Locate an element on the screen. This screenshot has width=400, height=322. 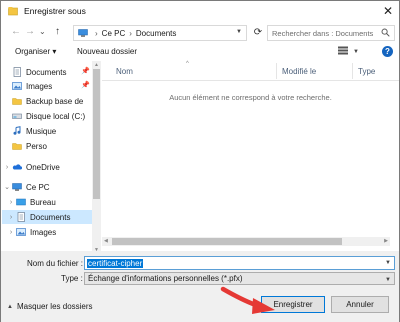
desktop-icon is located at coordinates (21, 202).